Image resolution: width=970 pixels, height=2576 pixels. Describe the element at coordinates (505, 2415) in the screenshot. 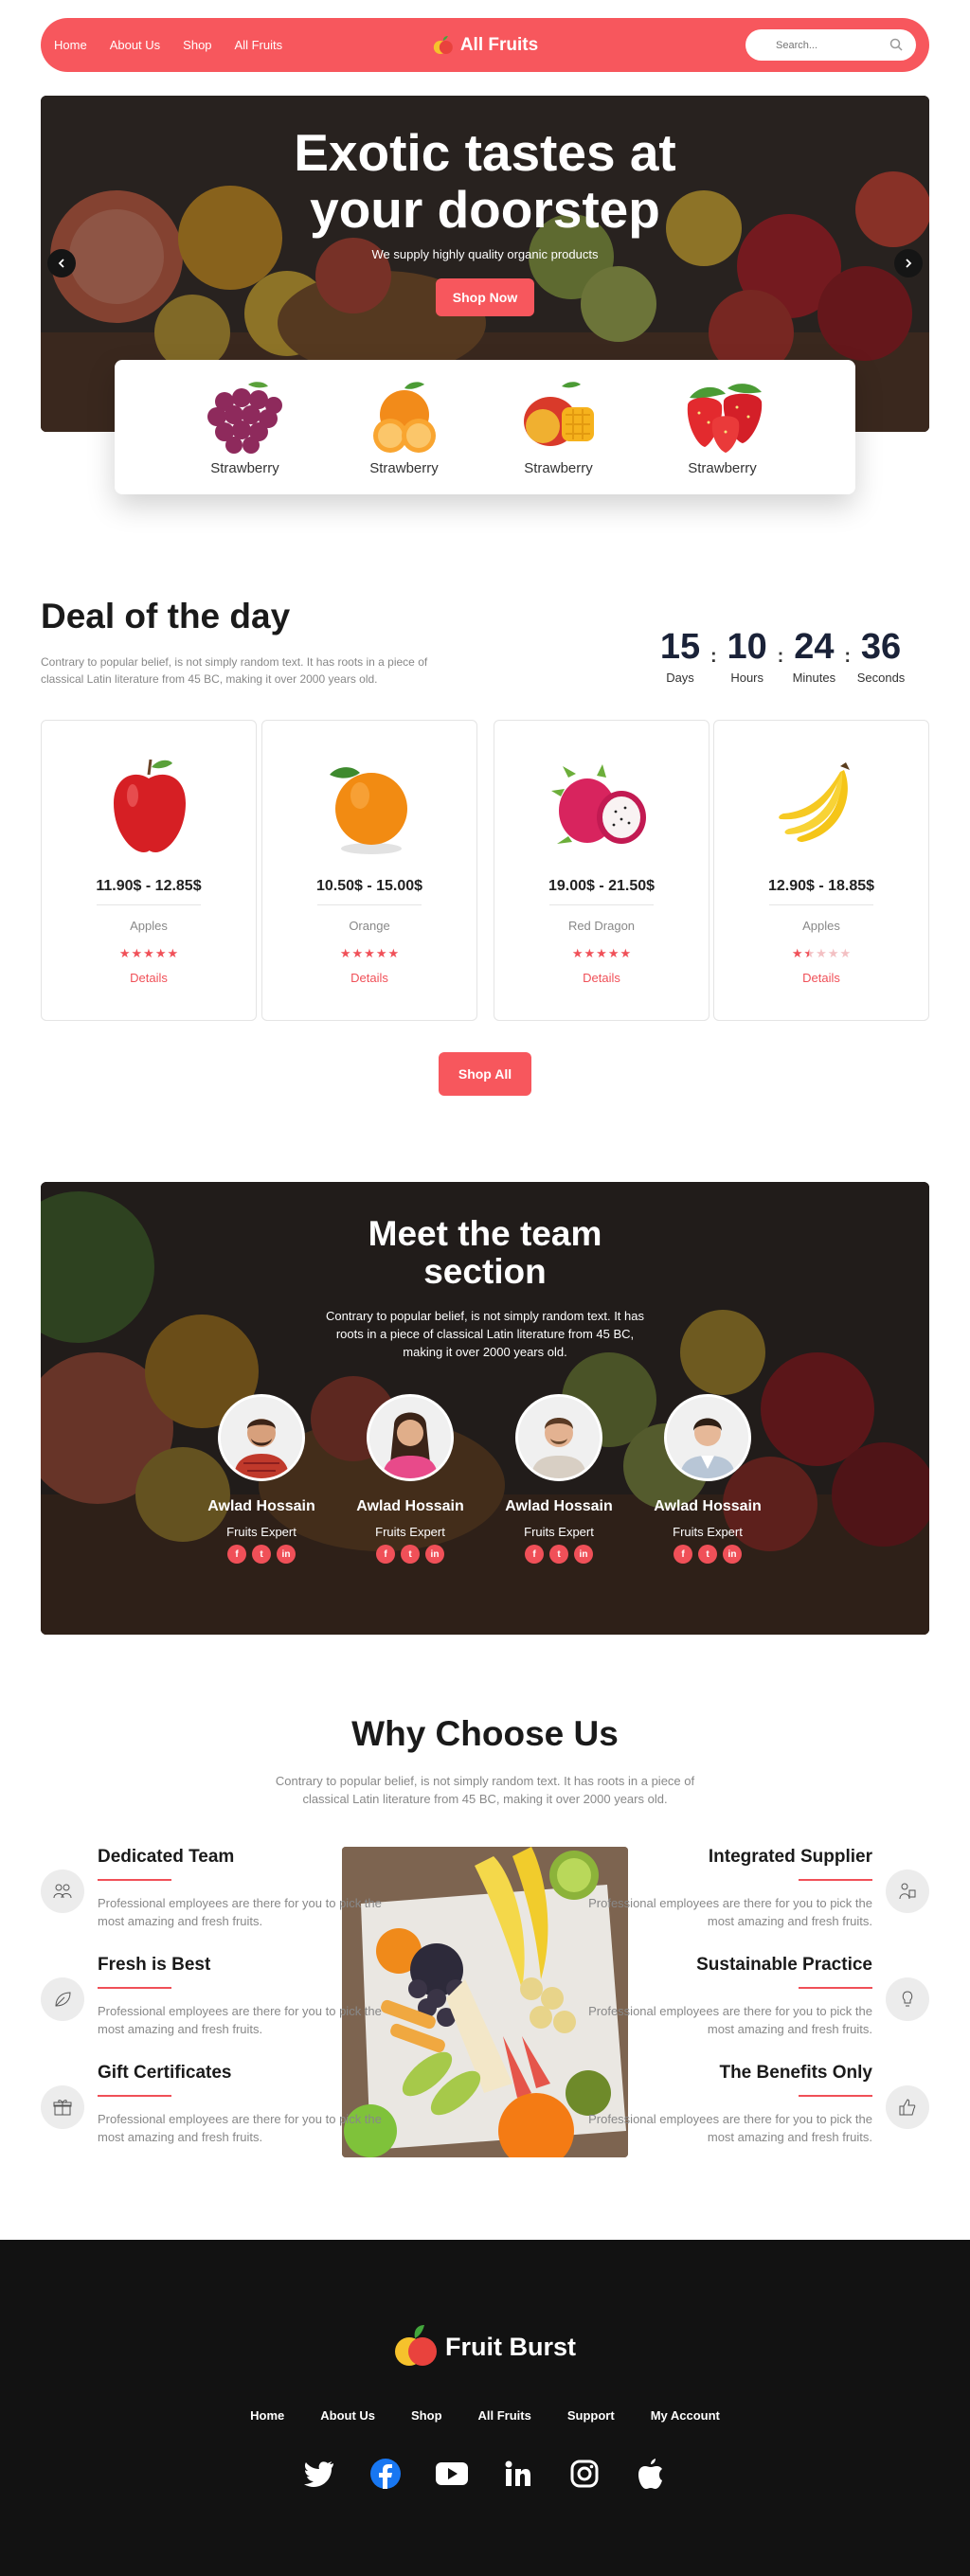

I see `footer-link-all-fruits: All Fruits` at that location.